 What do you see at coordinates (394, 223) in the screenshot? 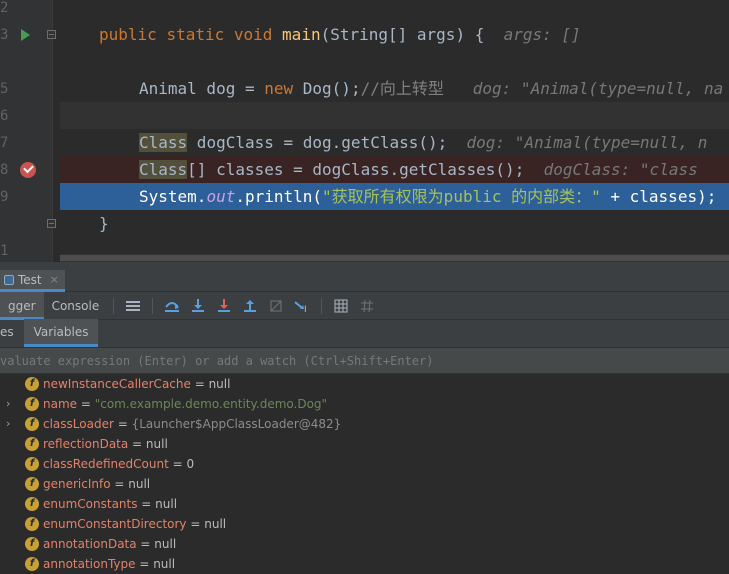
I see `code-line-10: }` at bounding box center [394, 223].